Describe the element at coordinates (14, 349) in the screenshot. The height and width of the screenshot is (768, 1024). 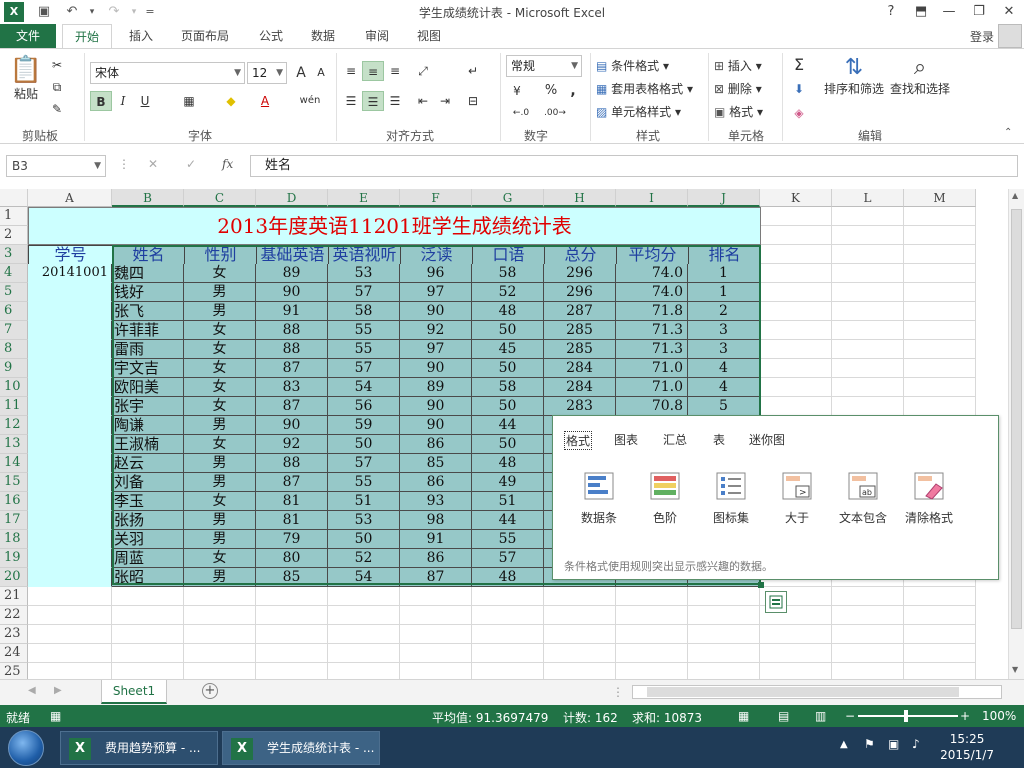
I see `row-header-8: 8` at that location.